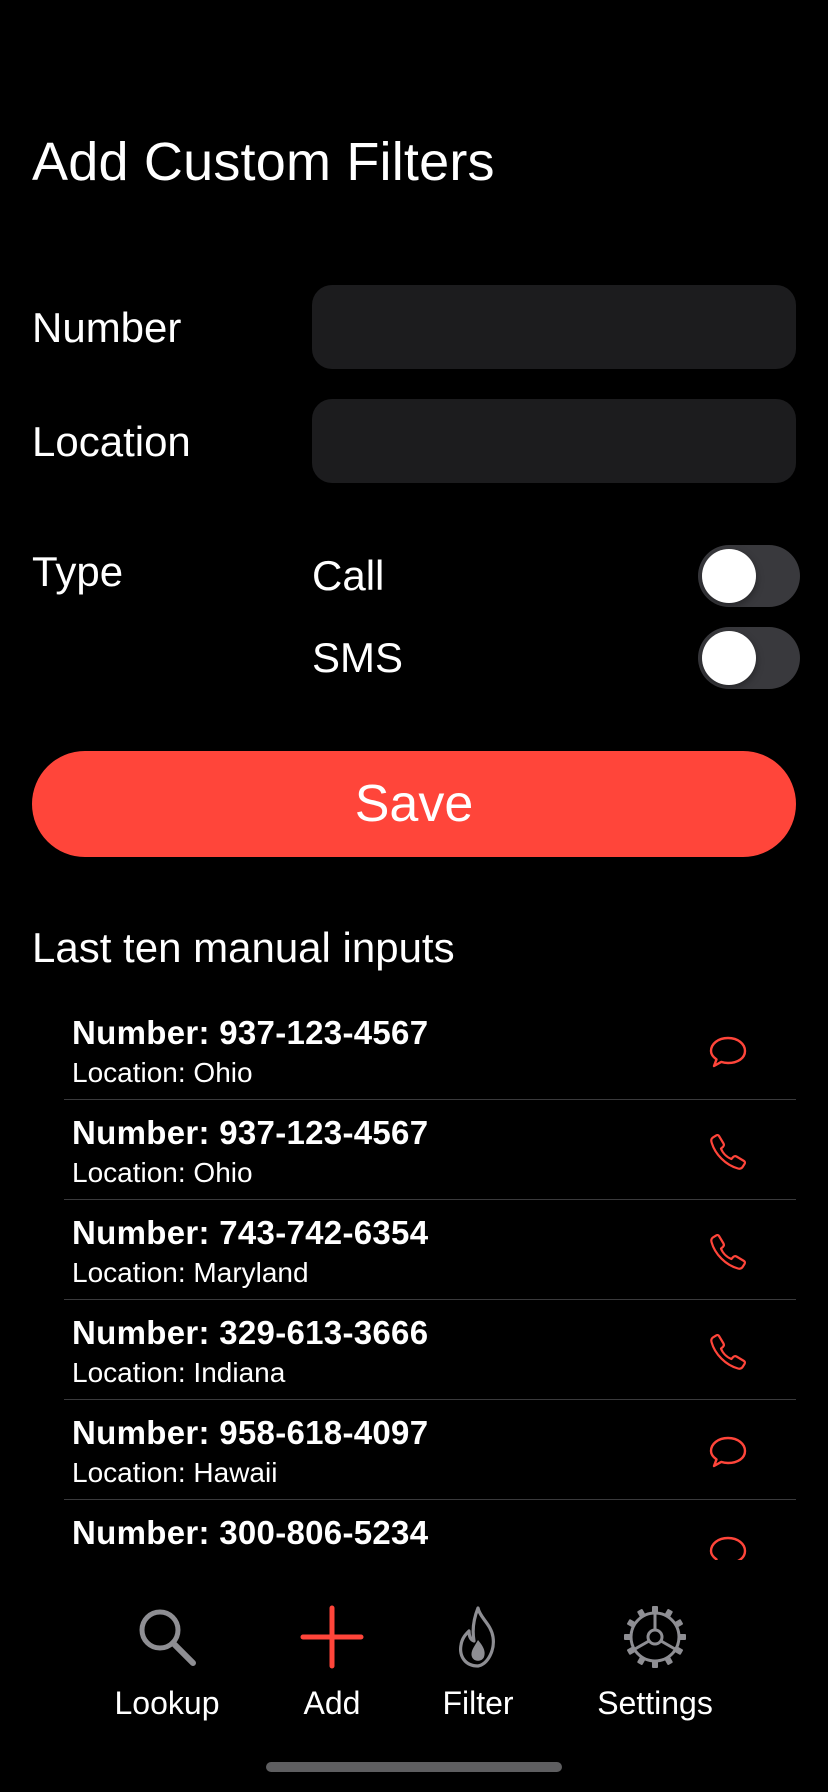 This screenshot has width=828, height=1792. I want to click on list-item-number: Number: 958-618-4097, so click(250, 1432).